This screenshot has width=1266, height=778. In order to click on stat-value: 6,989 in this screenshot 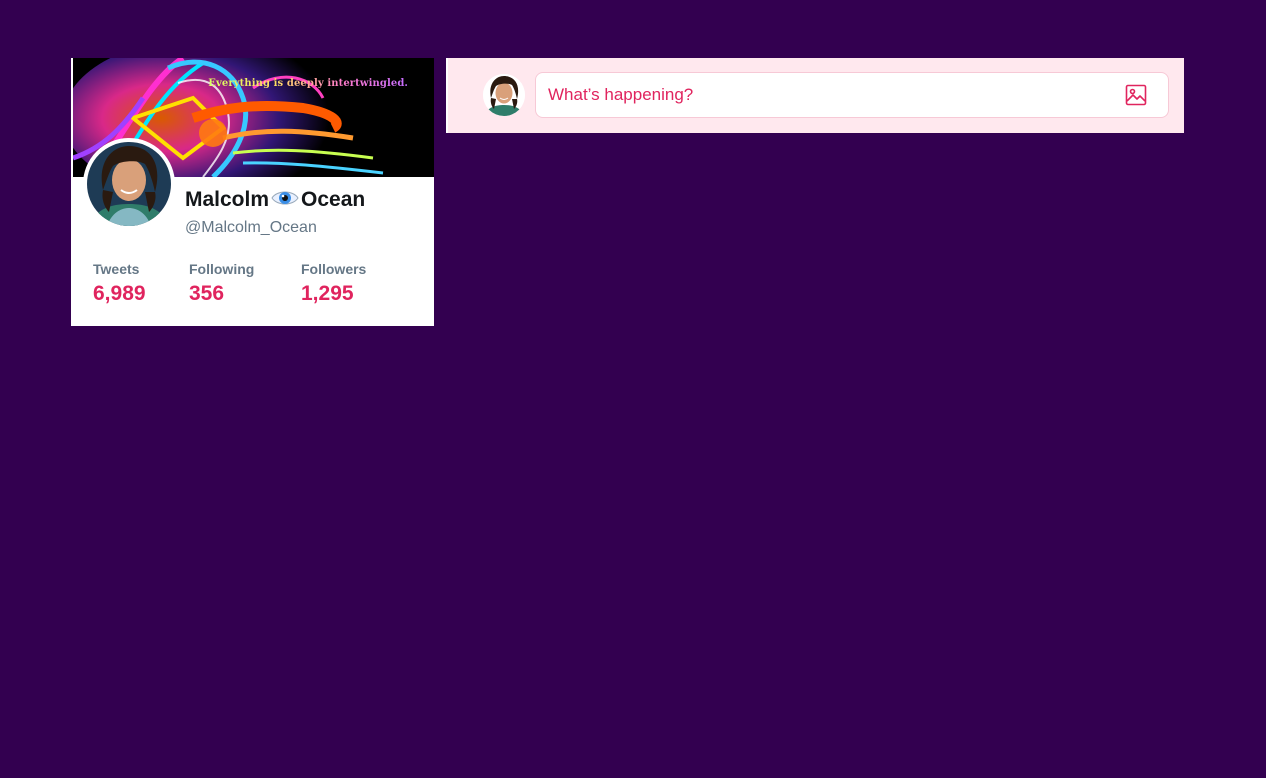, I will do `click(119, 293)`.